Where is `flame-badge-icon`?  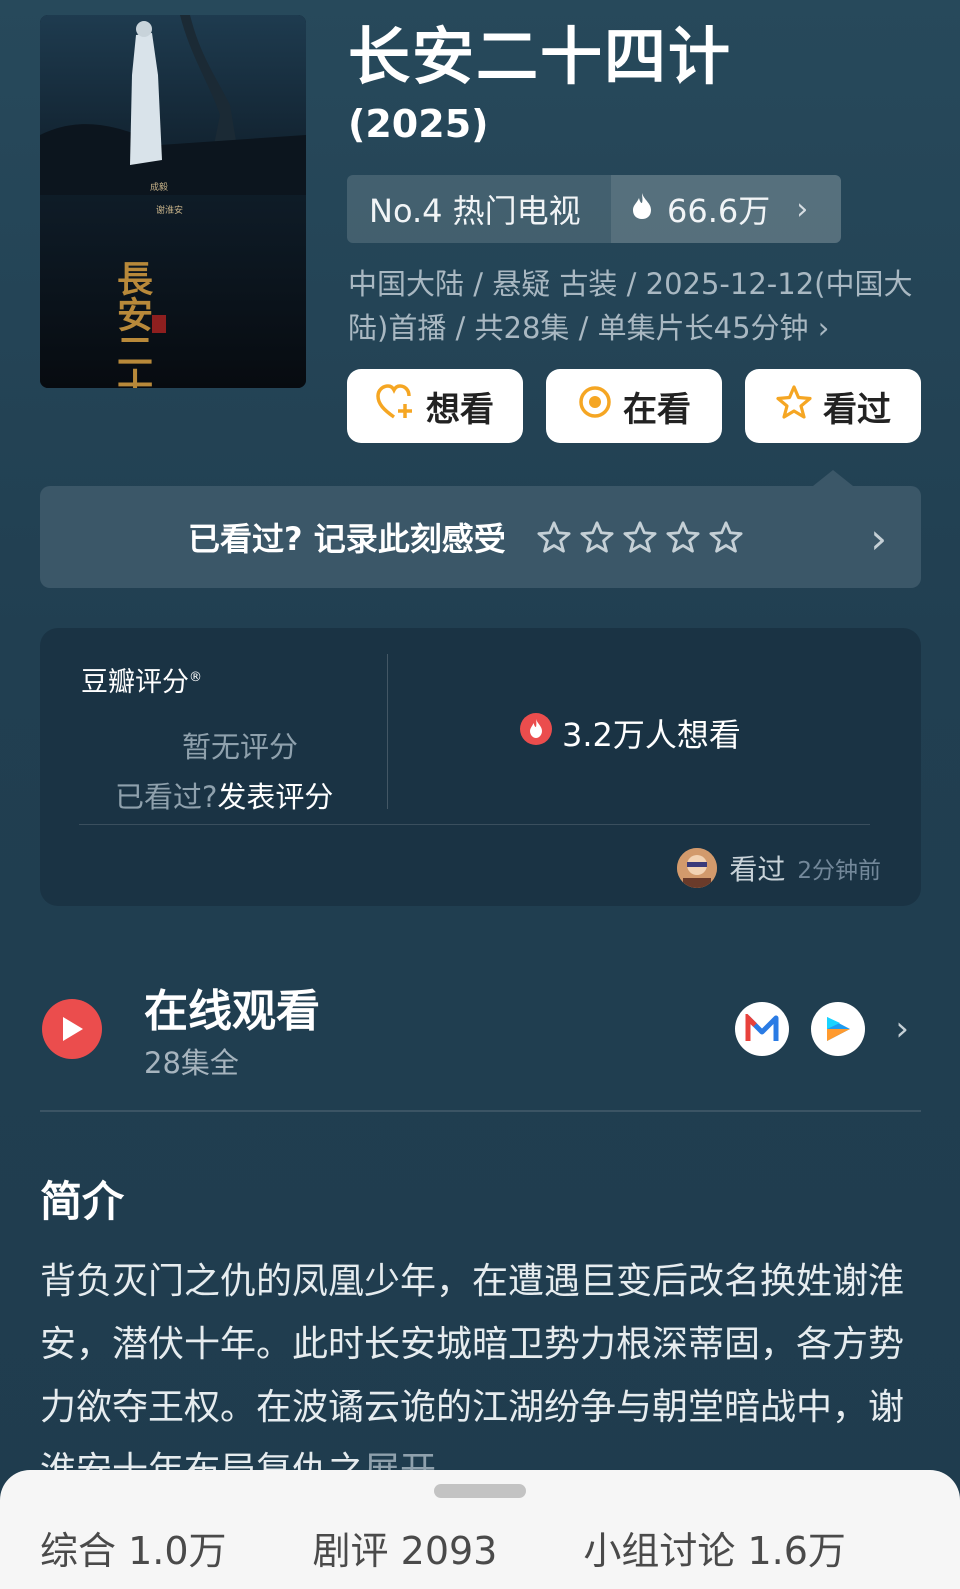
flame-badge-icon is located at coordinates (541, 733).